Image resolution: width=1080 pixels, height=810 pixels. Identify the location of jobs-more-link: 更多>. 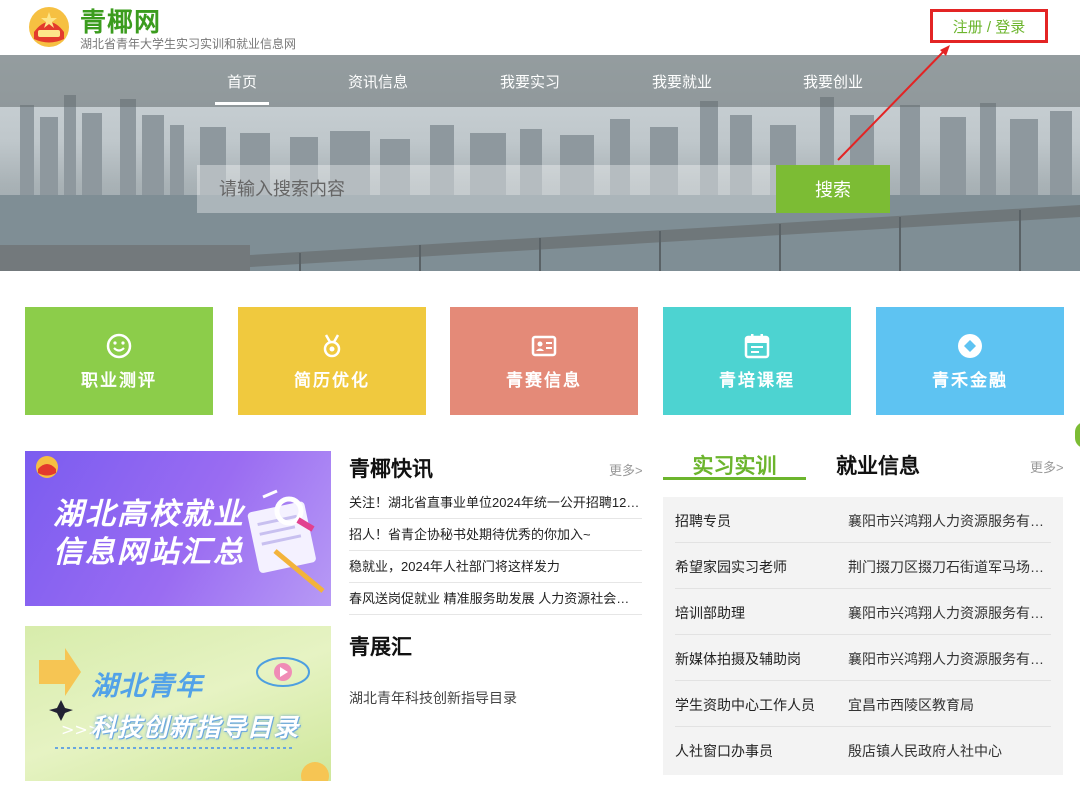
(1047, 466).